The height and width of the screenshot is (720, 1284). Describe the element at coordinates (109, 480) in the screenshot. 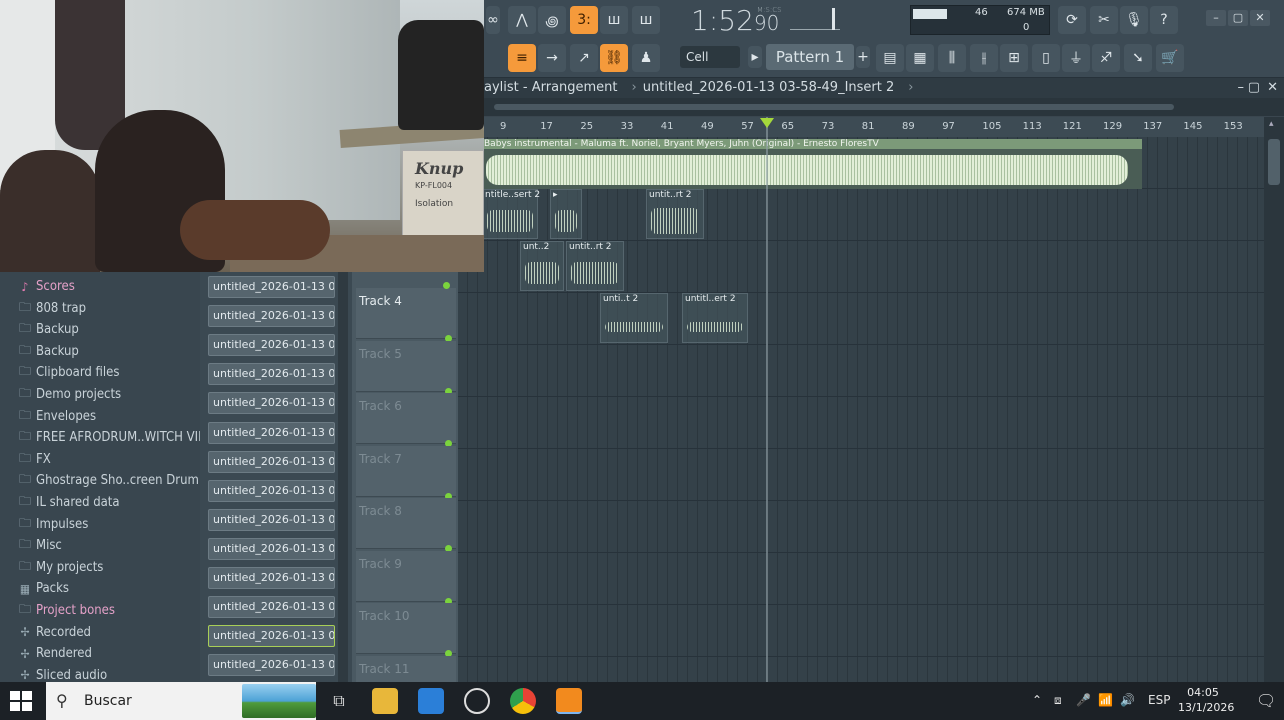

I see `browser-item: 🗀 Ghostrage Sho..creen Drum Kit` at that location.